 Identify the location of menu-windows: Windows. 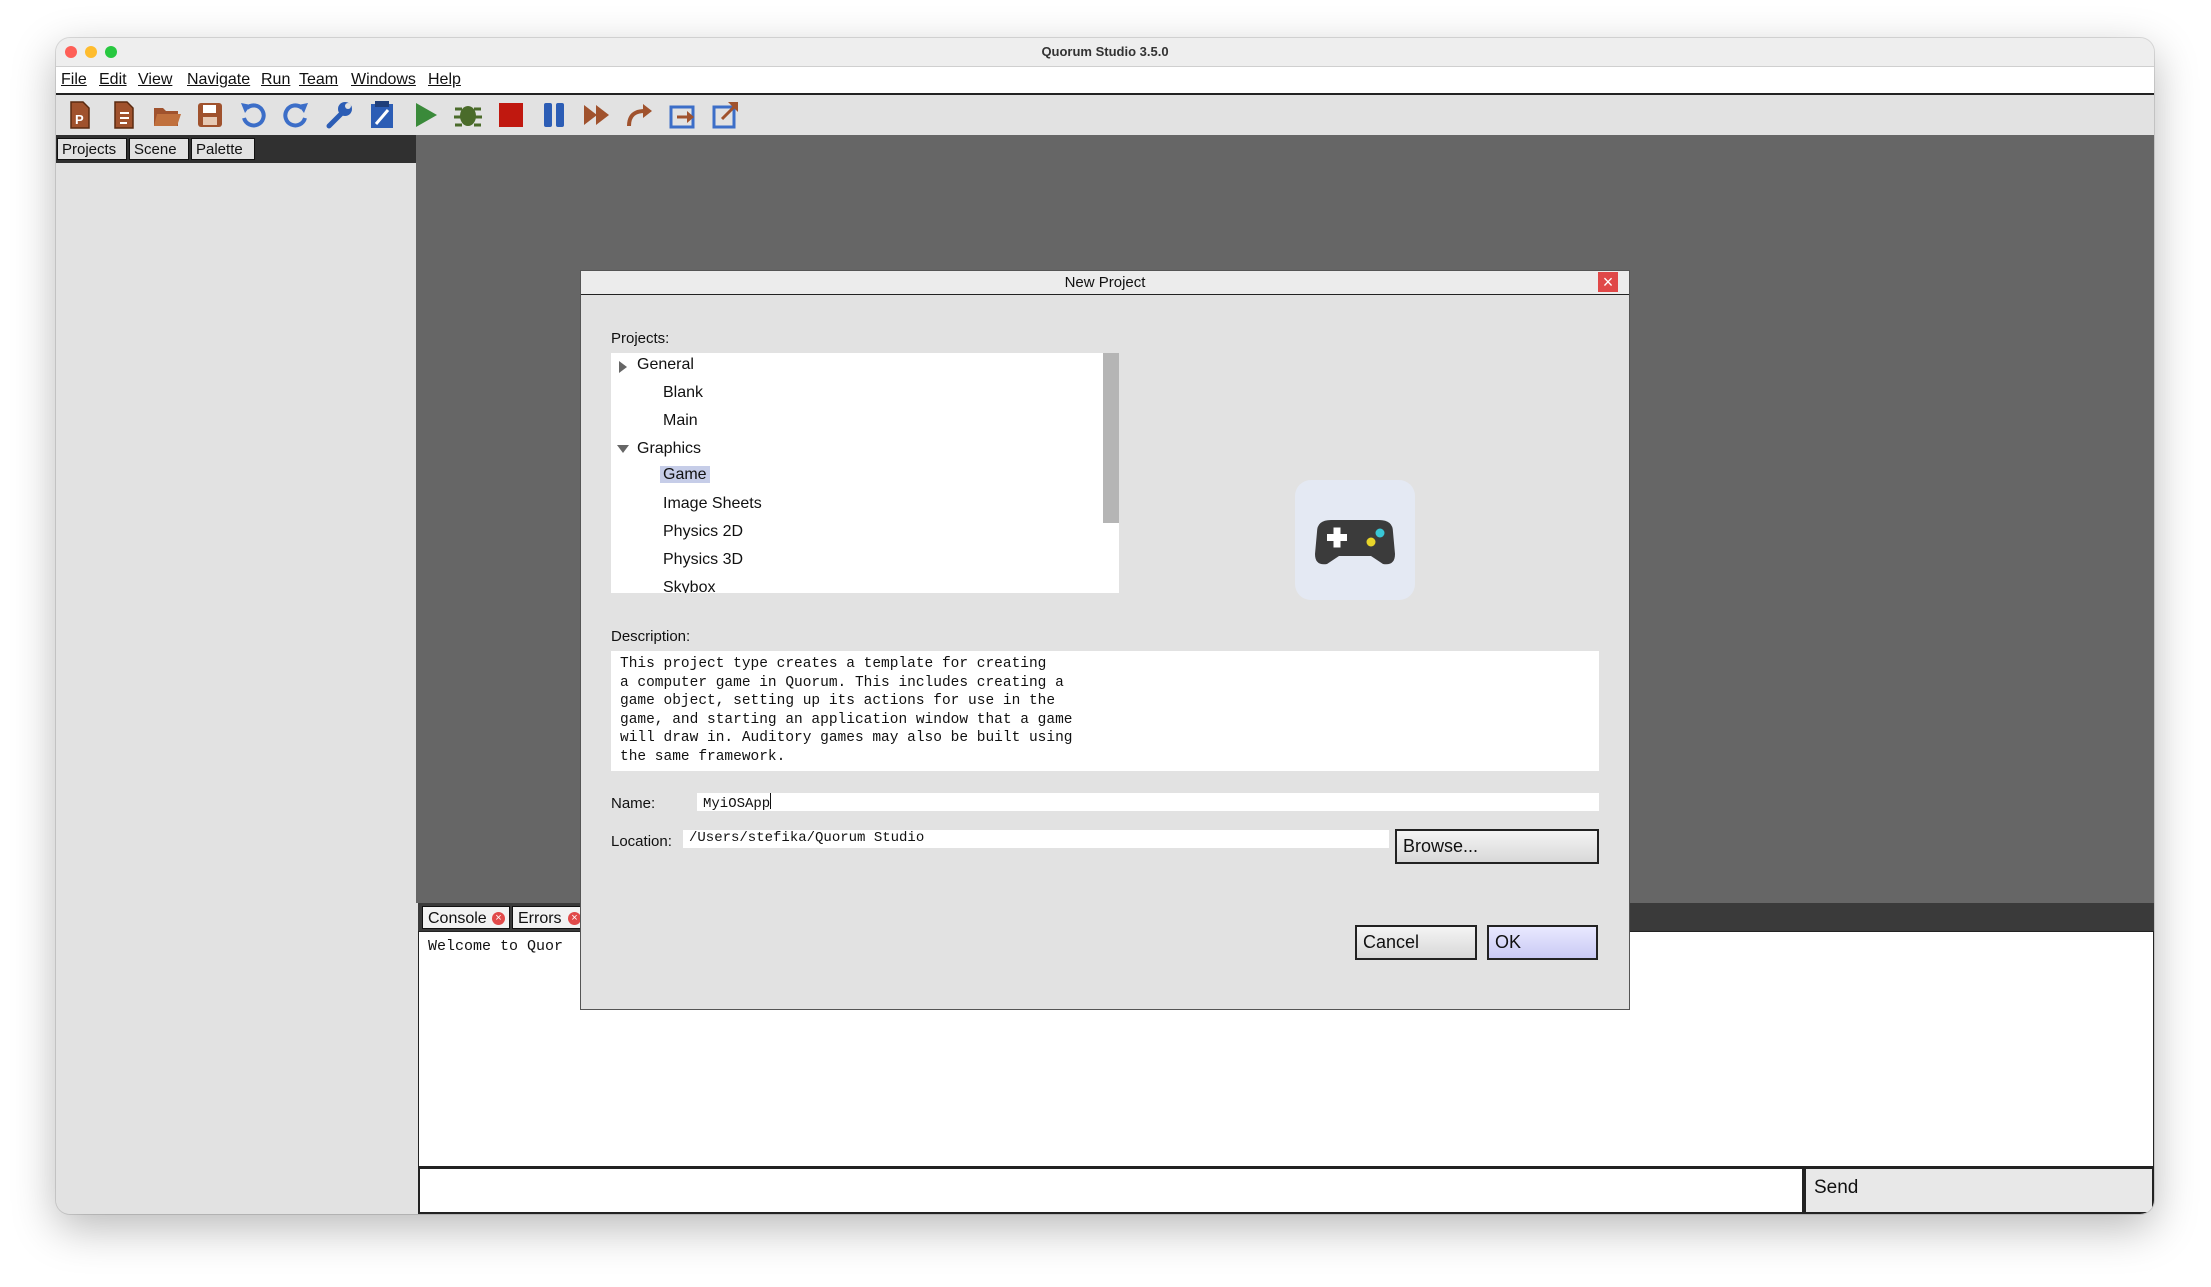
(383, 80).